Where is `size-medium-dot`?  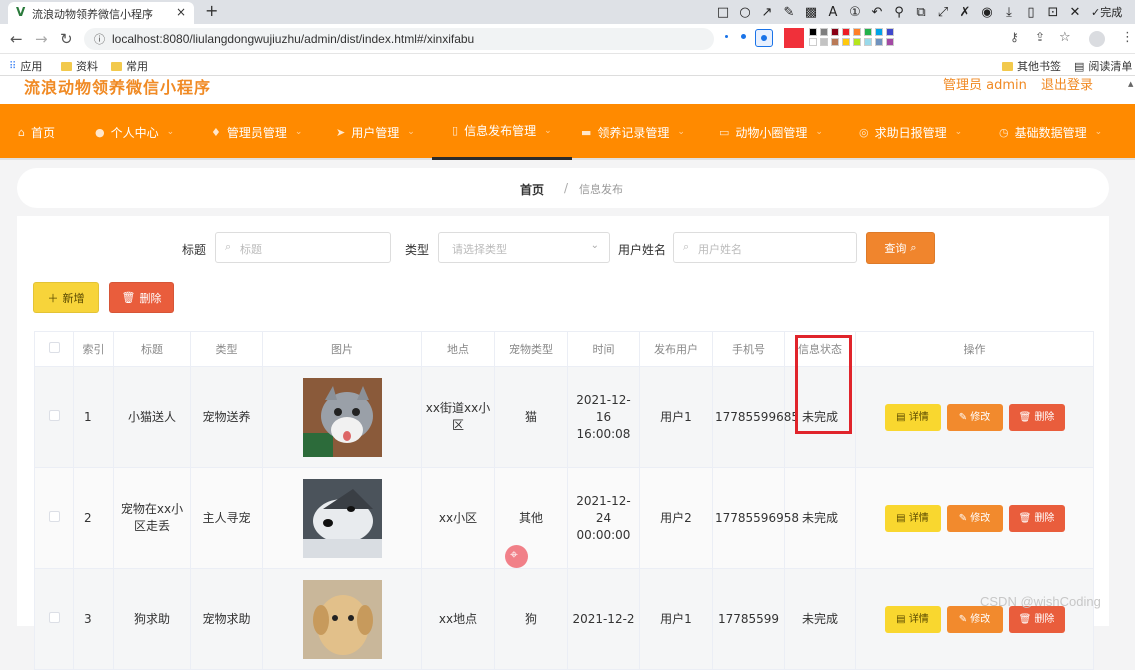
size-medium-dot is located at coordinates (743, 36).